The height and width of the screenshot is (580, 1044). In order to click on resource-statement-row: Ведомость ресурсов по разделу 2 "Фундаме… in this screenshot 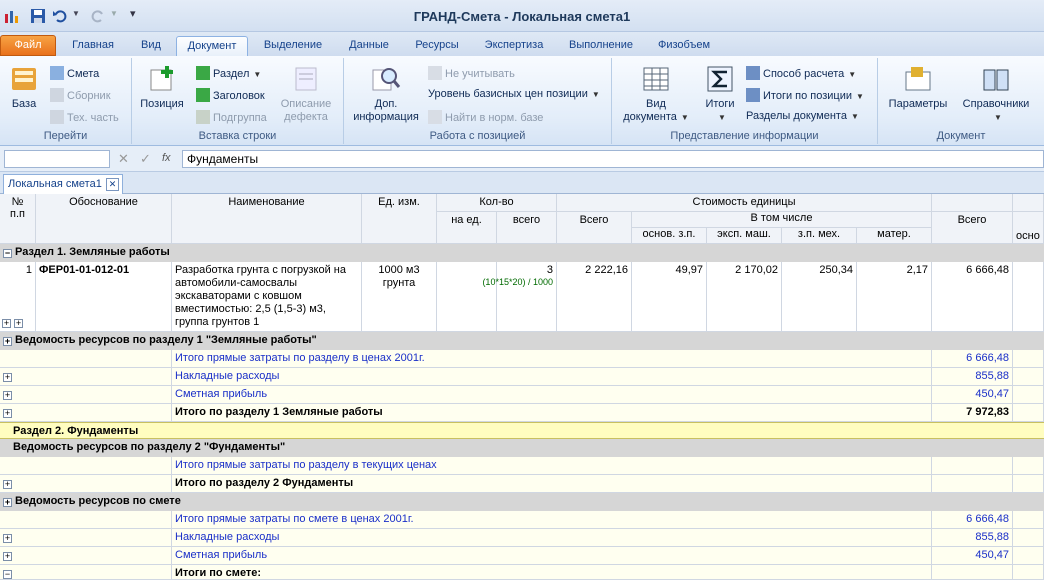, I will do `click(522, 448)`.